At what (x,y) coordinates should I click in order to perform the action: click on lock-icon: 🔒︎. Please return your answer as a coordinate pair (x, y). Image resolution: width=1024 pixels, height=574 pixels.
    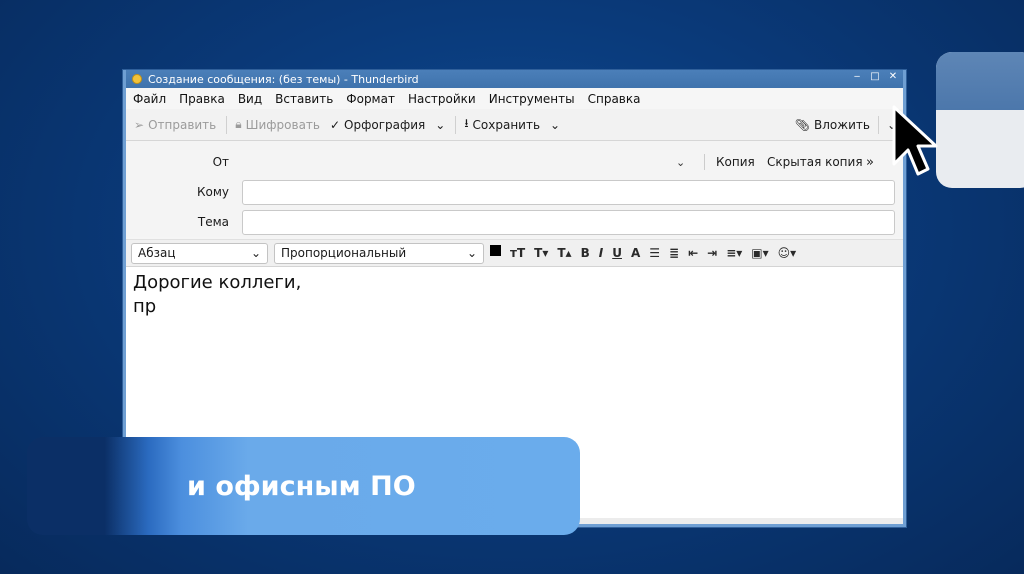
    Looking at the image, I should click on (238, 124).